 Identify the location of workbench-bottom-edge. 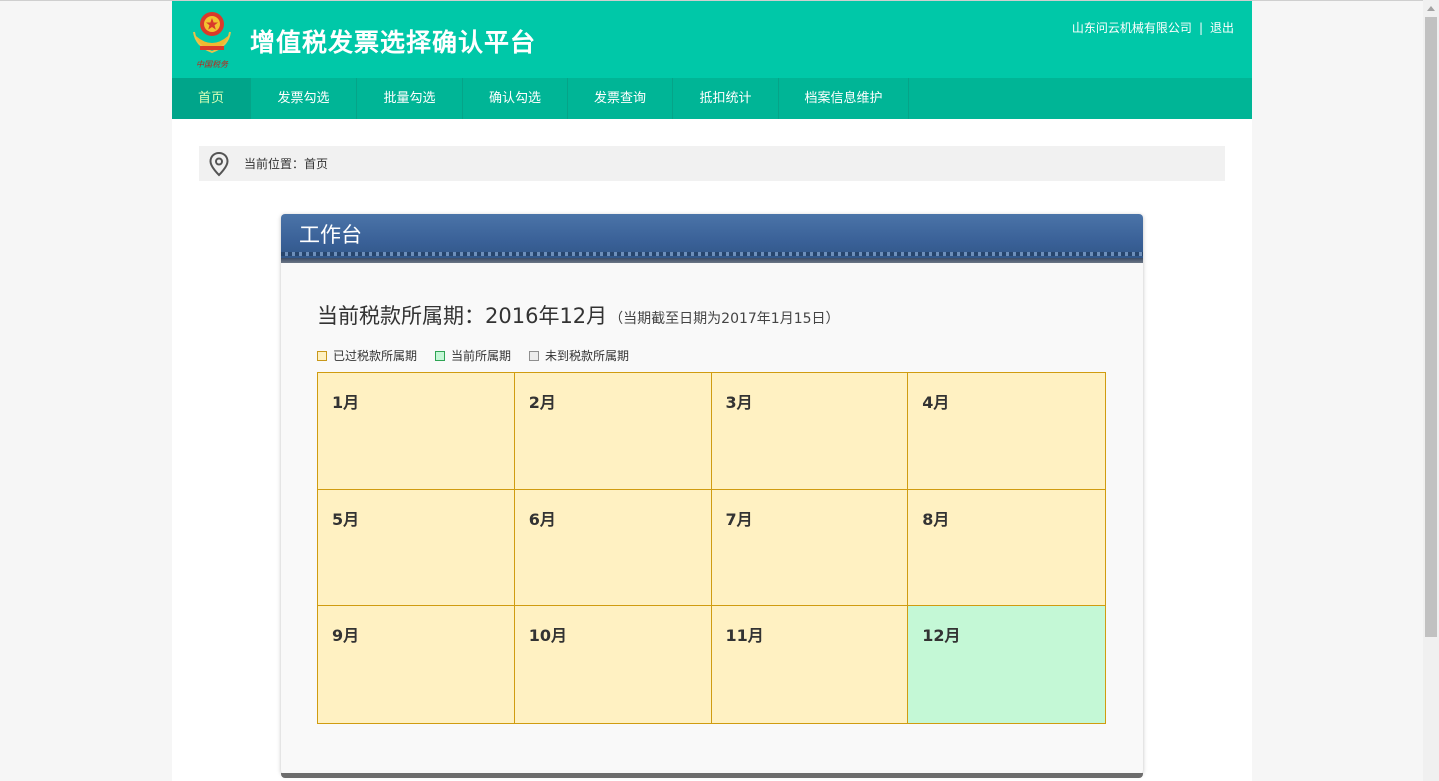
(712, 775).